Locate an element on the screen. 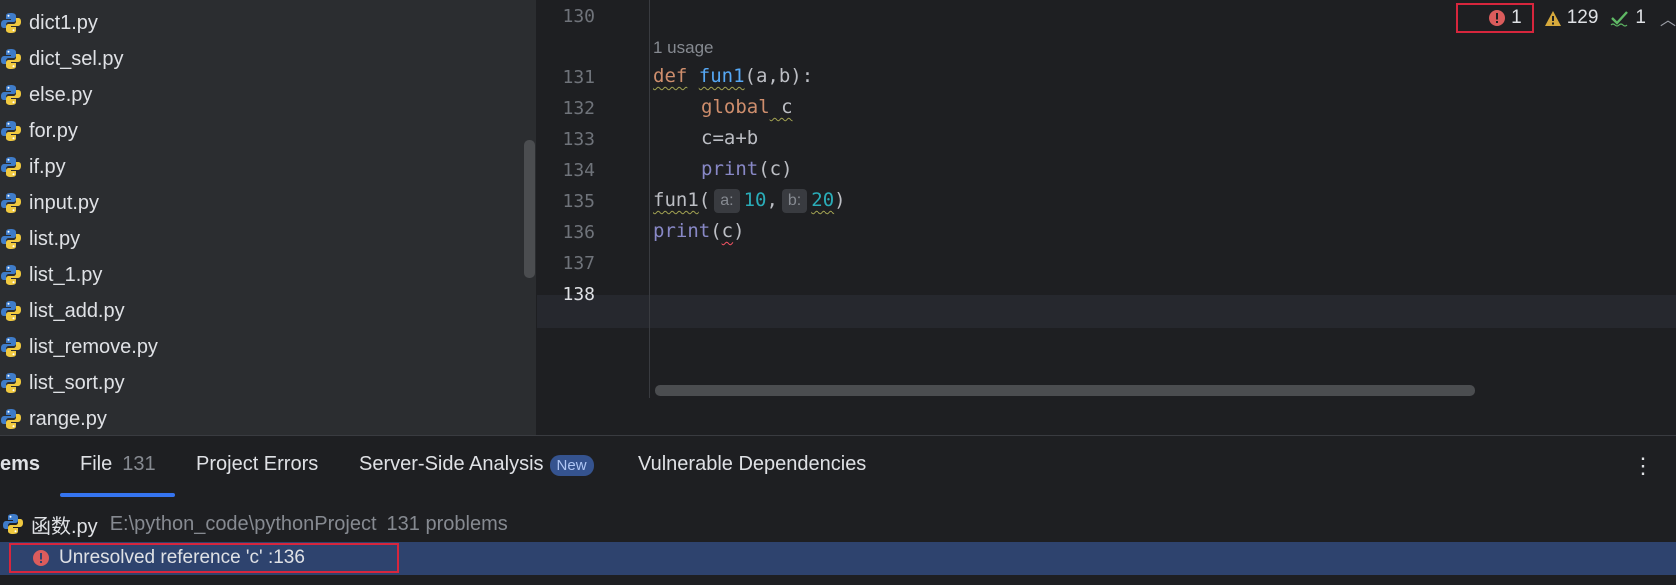 The height and width of the screenshot is (585, 1676). problem-text: Unresolved reference 'c' :136 is located at coordinates (182, 557).